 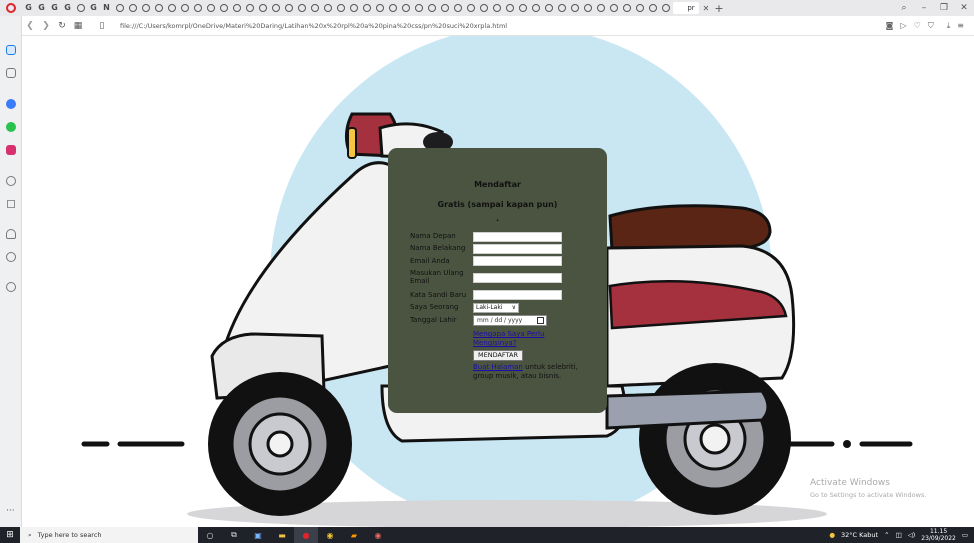 What do you see at coordinates (330, 535) in the screenshot?
I see `chrome-icon: ◉` at bounding box center [330, 535].